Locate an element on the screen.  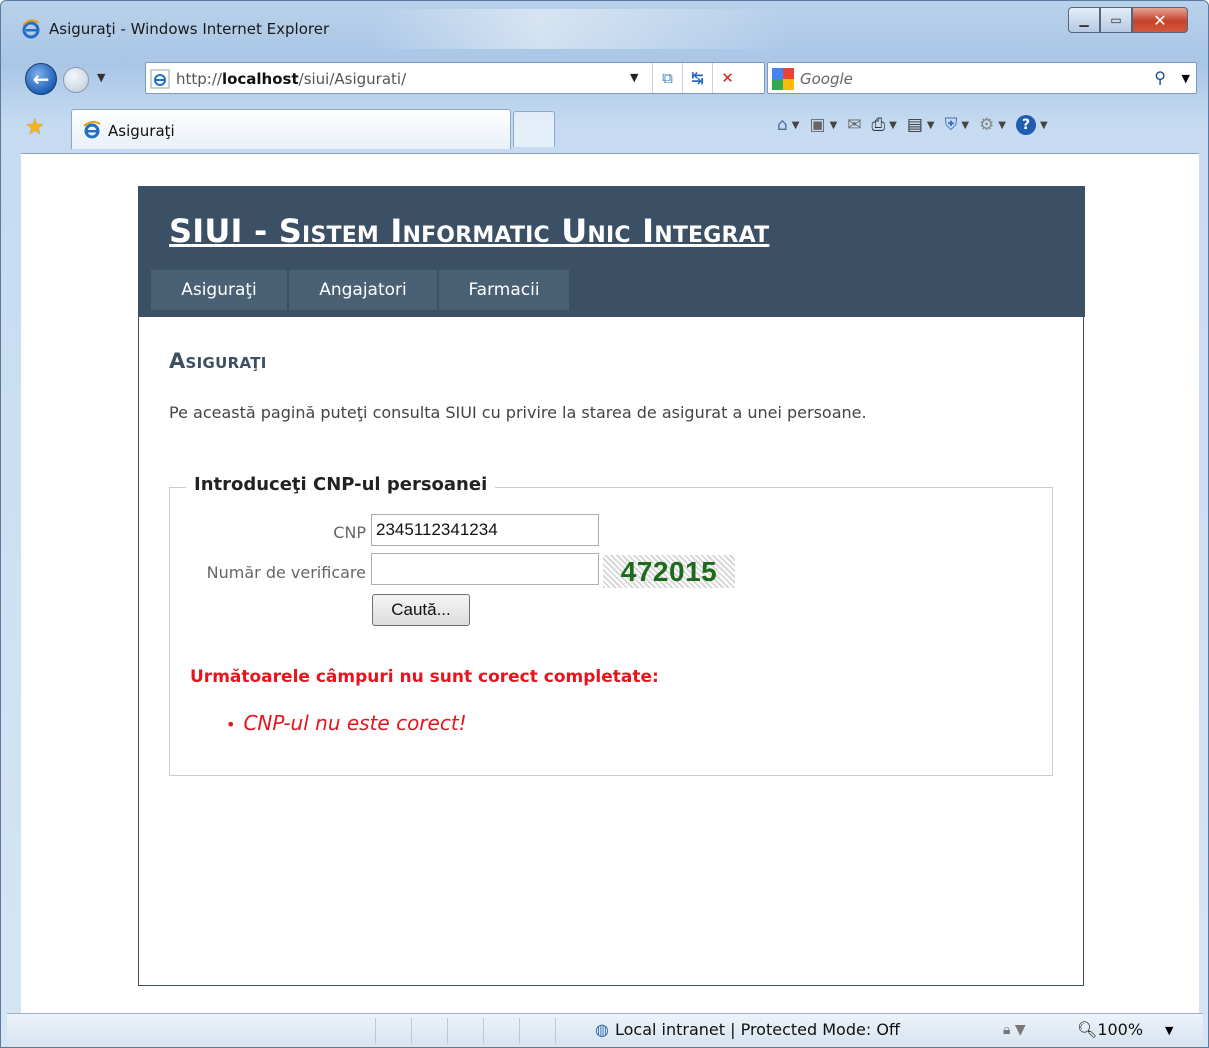
google-icon is located at coordinates (783, 79).